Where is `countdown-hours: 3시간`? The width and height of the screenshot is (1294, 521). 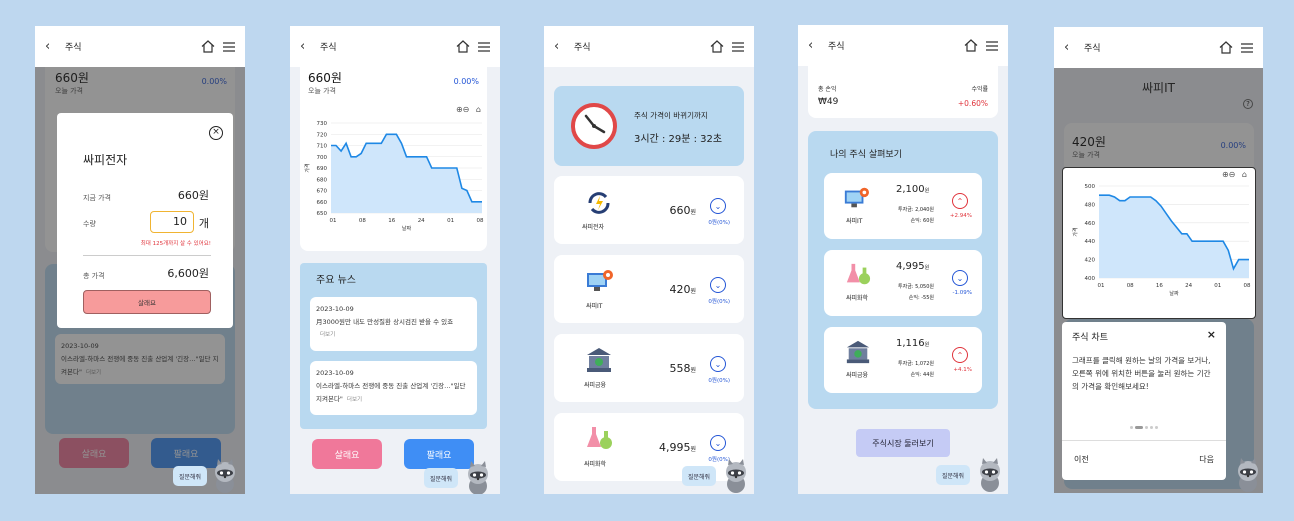
countdown-hours: 3시간 is located at coordinates (646, 139).